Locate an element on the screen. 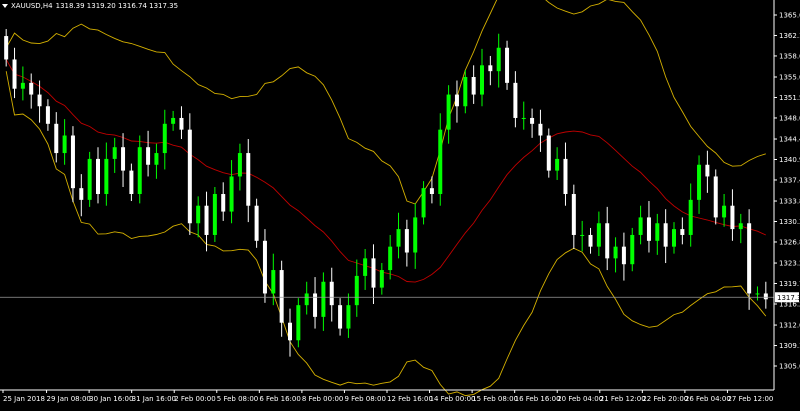 Image resolution: width=800 pixels, height=411 pixels. price-tick-label: 1312.60 is located at coordinates (789, 326).